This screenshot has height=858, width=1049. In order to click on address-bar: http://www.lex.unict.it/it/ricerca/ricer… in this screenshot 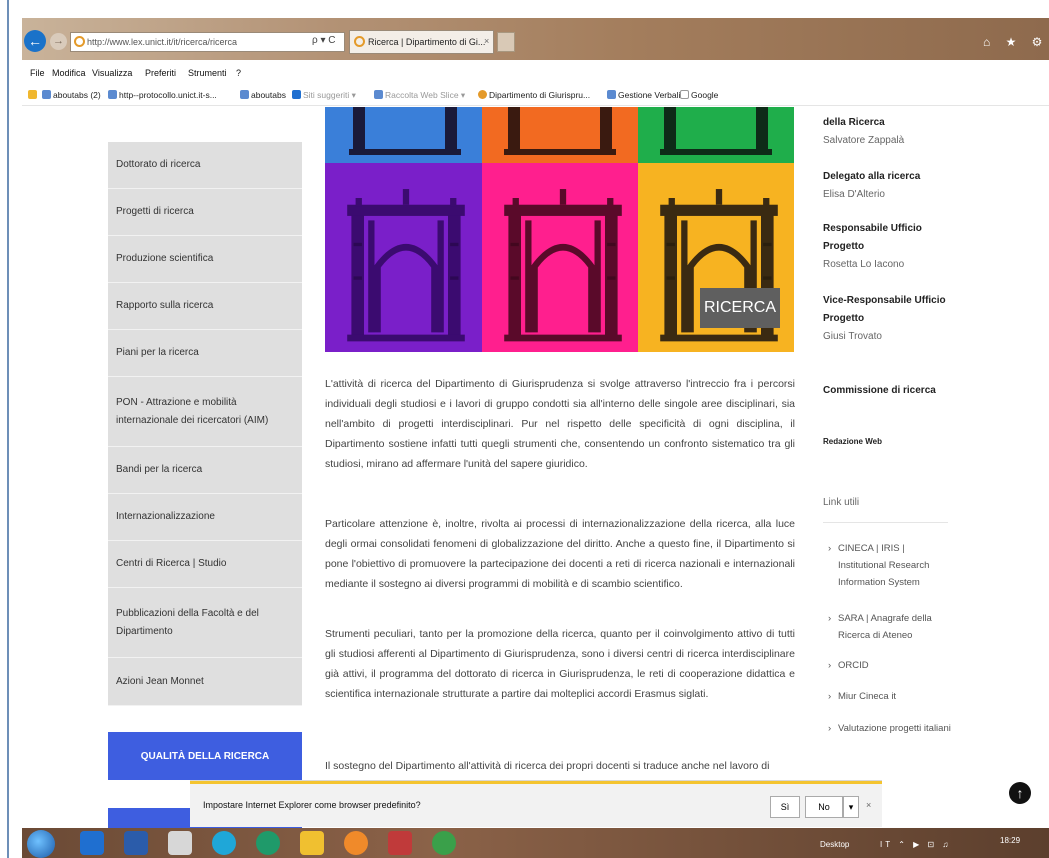, I will do `click(207, 42)`.